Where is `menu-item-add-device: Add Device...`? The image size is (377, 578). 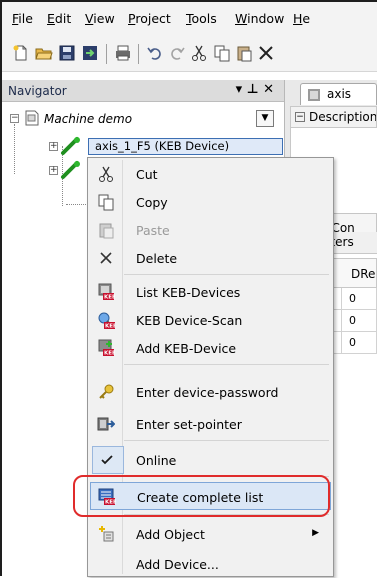 menu-item-add-device: Add Device... is located at coordinates (210, 564).